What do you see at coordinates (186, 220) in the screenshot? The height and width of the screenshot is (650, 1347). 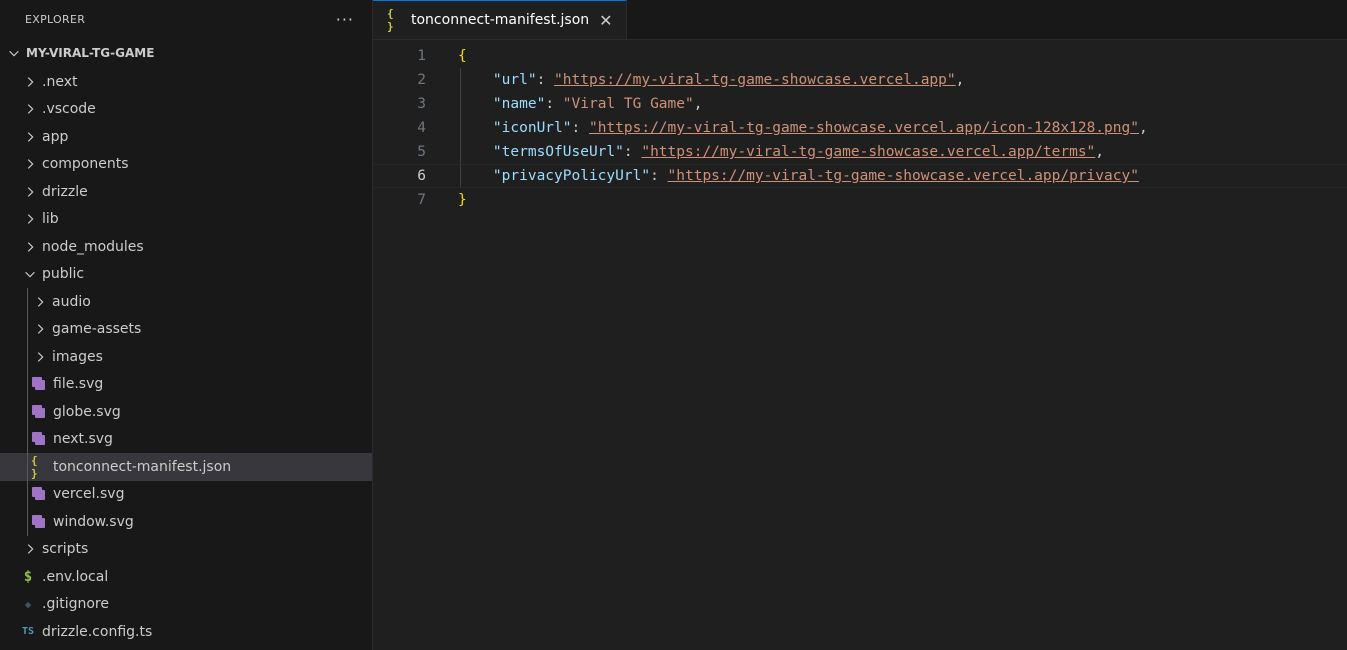 I see `tree-folder-lib: lib` at bounding box center [186, 220].